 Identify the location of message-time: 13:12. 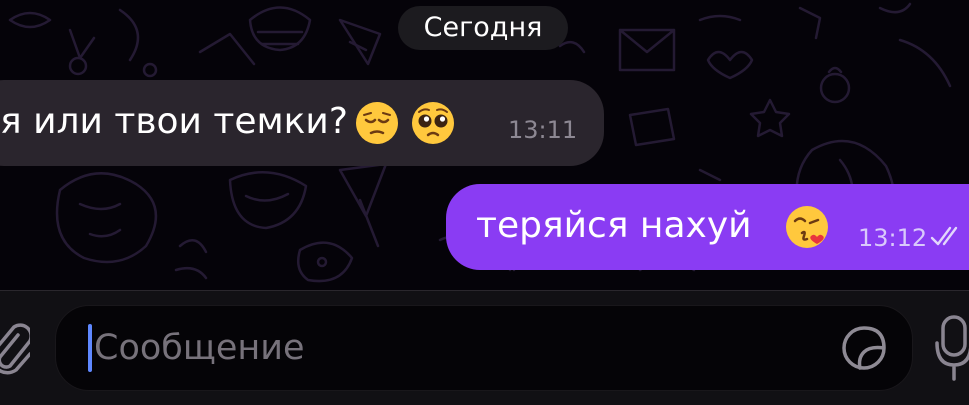
(893, 238).